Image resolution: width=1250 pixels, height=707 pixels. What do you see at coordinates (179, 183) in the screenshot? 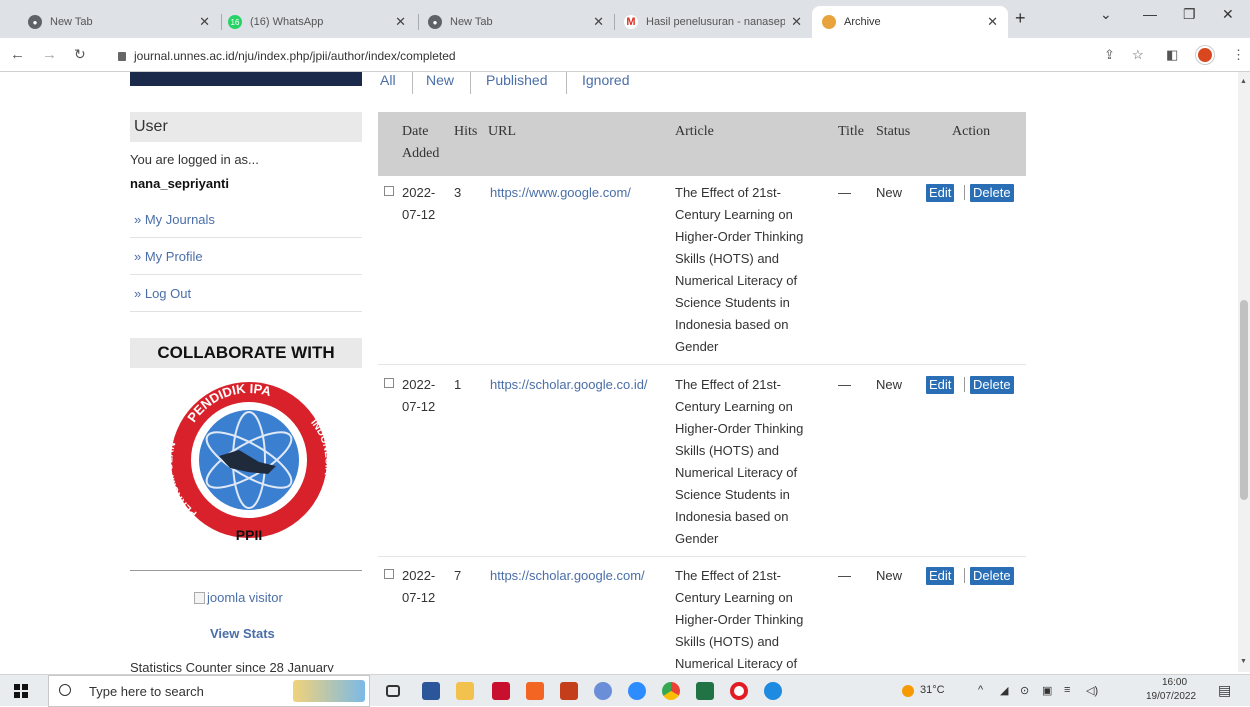
I see `username: nana_sepriyanti` at bounding box center [179, 183].